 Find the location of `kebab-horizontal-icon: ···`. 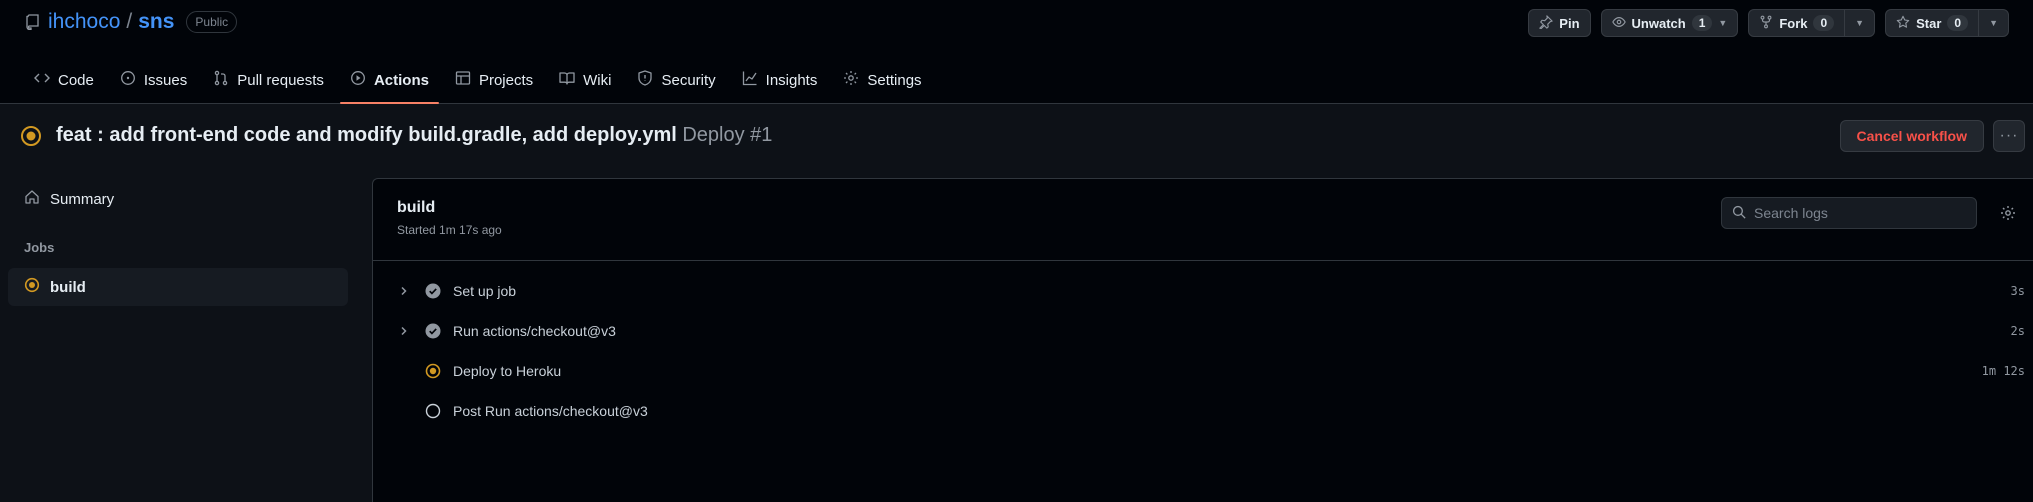

kebab-horizontal-icon: ··· is located at coordinates (2009, 135).